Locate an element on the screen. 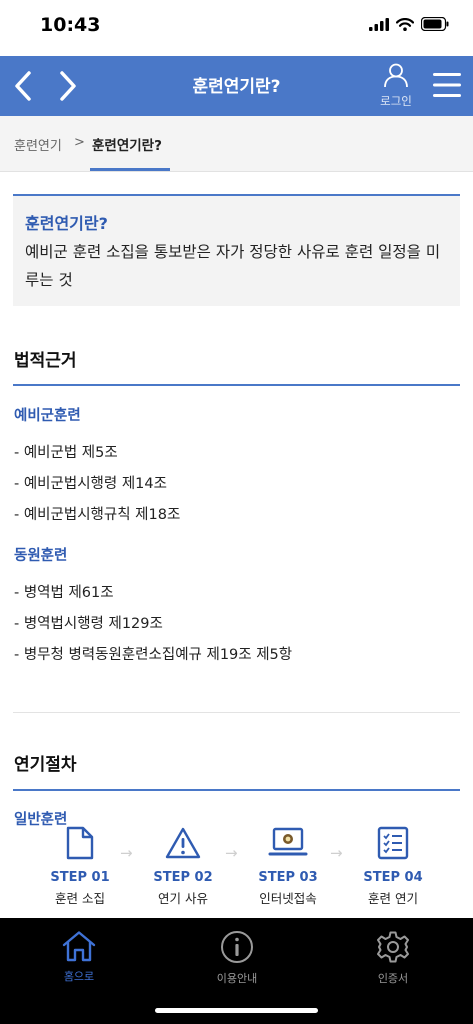  warning-icon is located at coordinates (183, 843).